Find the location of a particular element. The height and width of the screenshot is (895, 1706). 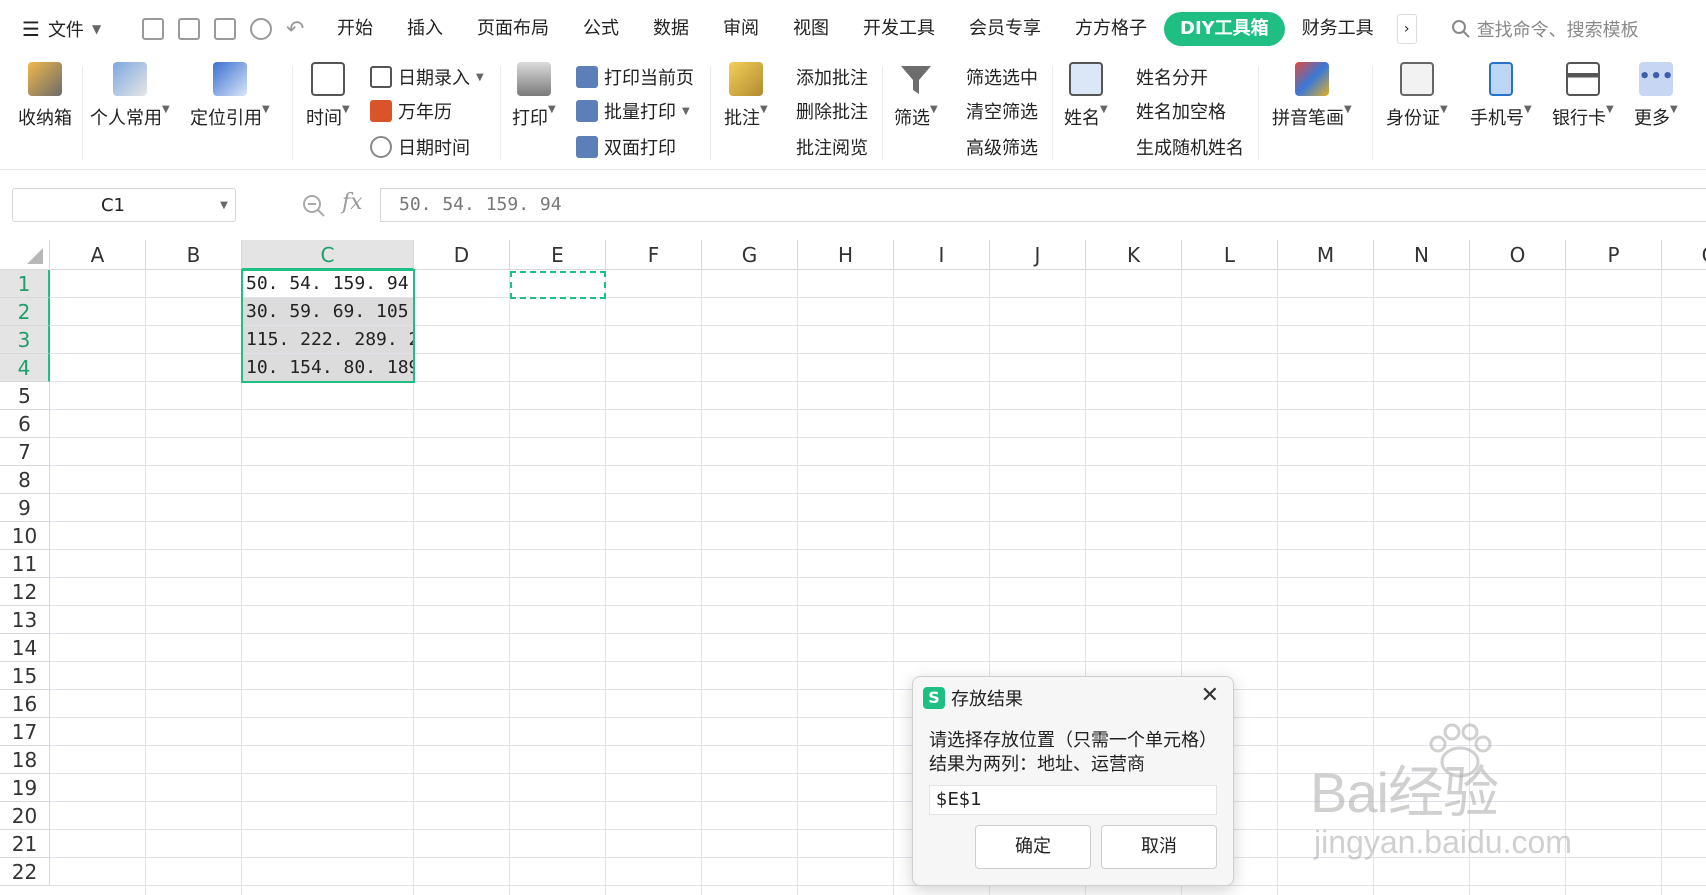

column-header-Q: Q is located at coordinates (1684, 255).